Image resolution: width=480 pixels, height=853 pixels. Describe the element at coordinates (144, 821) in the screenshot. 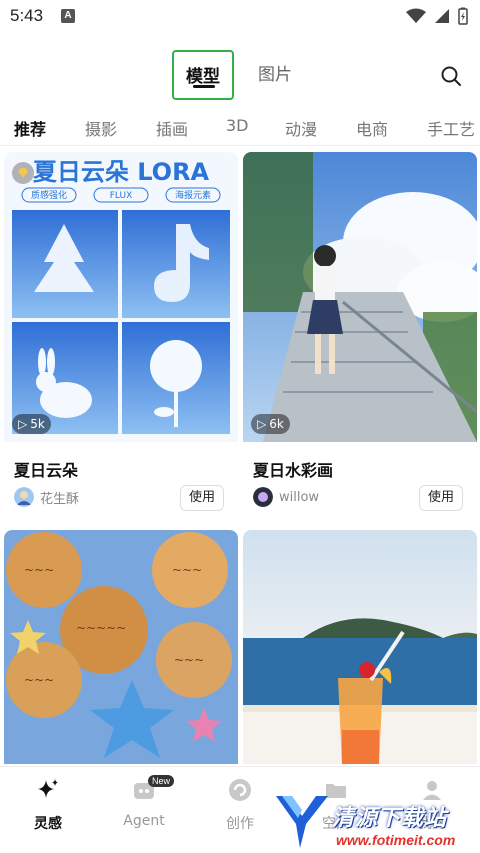

I see `nav-label: Agent` at that location.